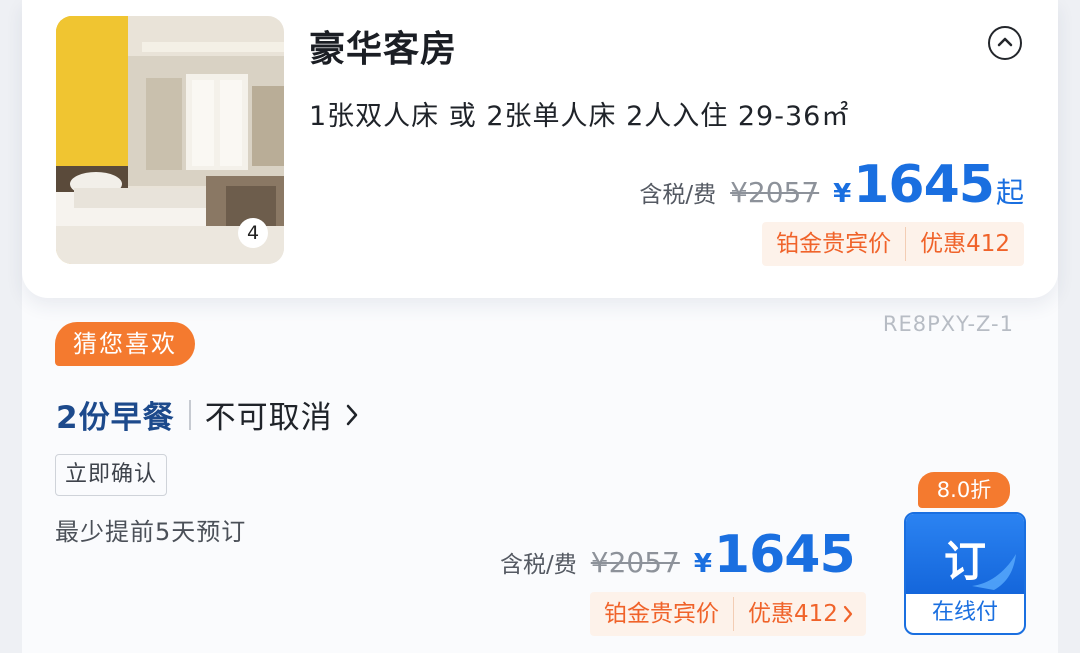 This screenshot has width=1080, height=653. Describe the element at coordinates (728, 614) in the screenshot. I see `rate-promo-box: 铂金贵宾价 优惠412` at that location.